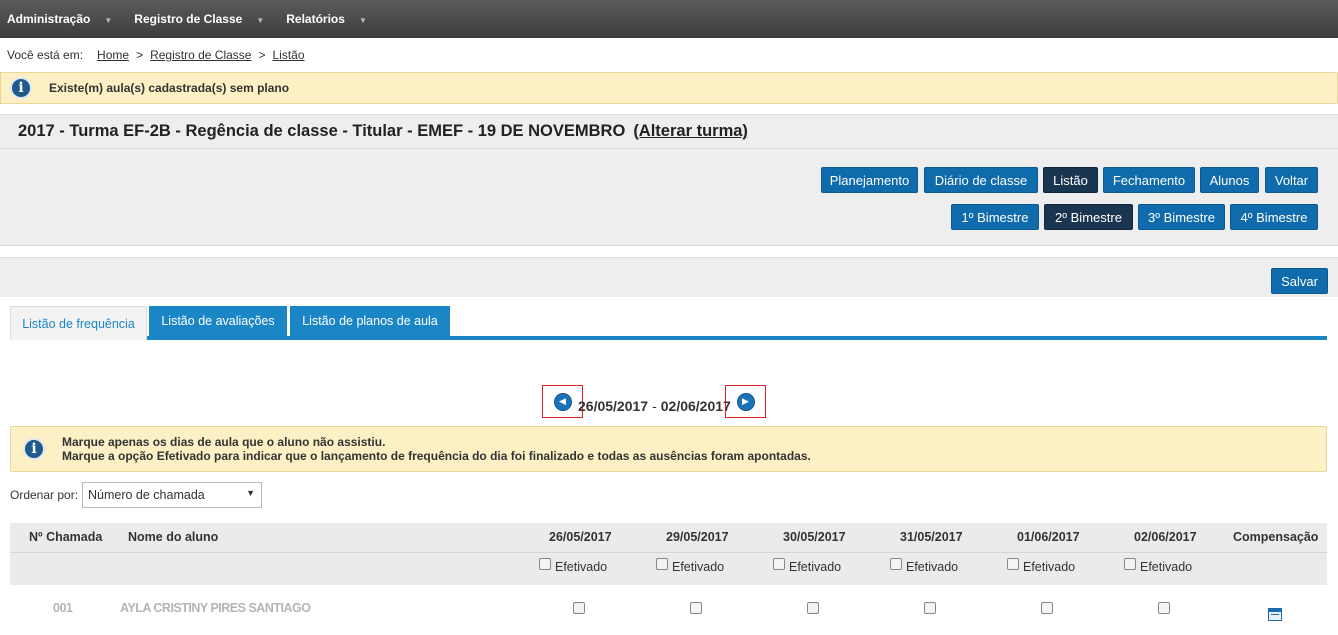 This screenshot has height=635, width=1338. Describe the element at coordinates (315, 19) in the screenshot. I see `menu-label: Relatórios` at that location.